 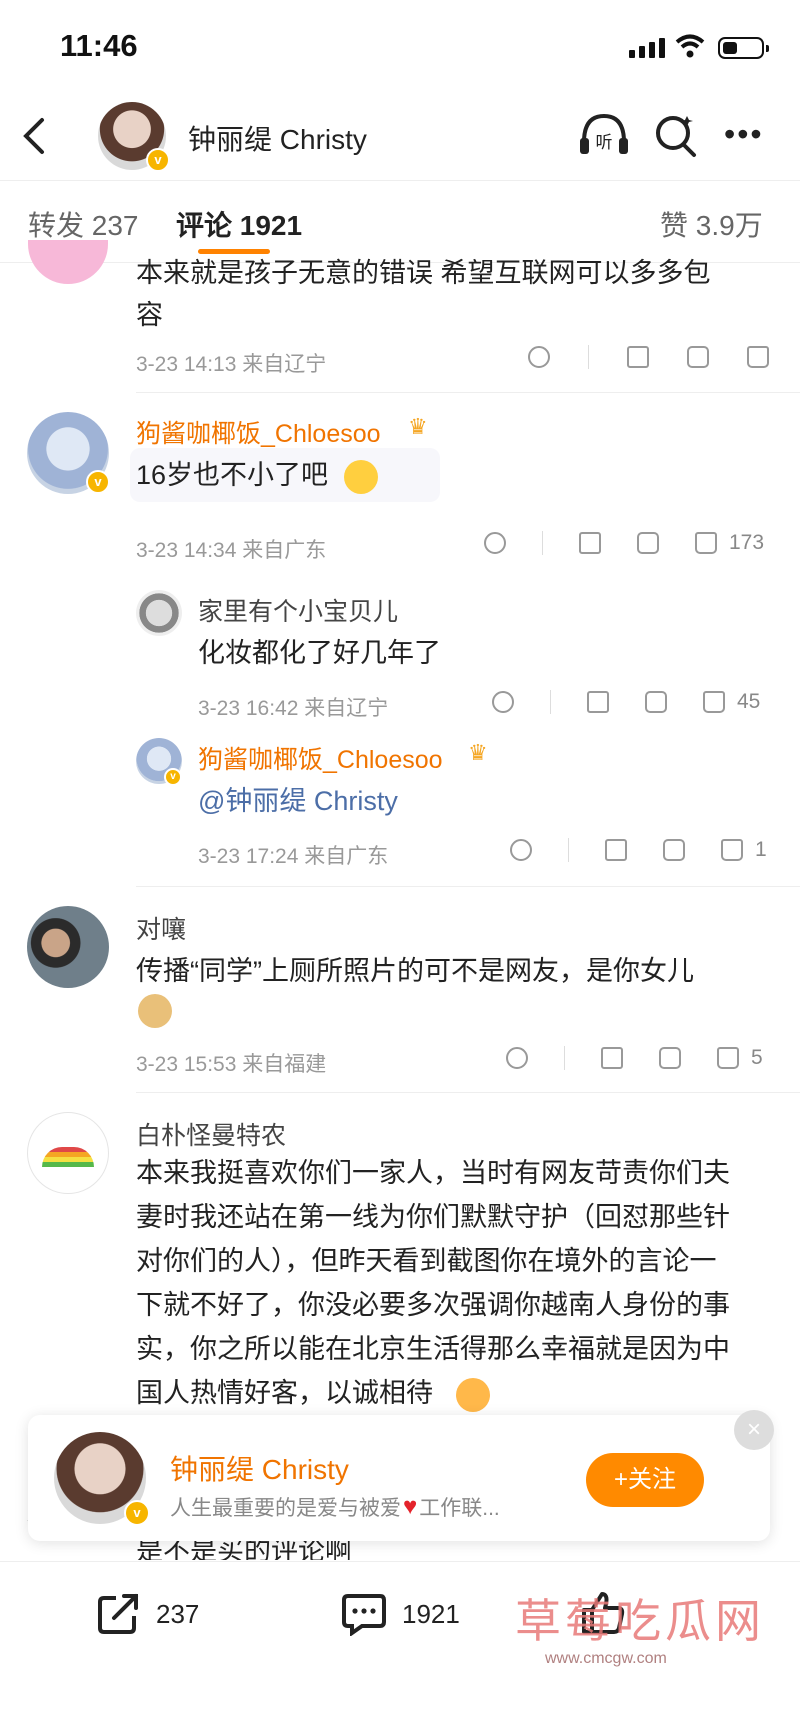 I want to click on reply-meta: 3-23 17:24 来自广东, so click(x=293, y=856).